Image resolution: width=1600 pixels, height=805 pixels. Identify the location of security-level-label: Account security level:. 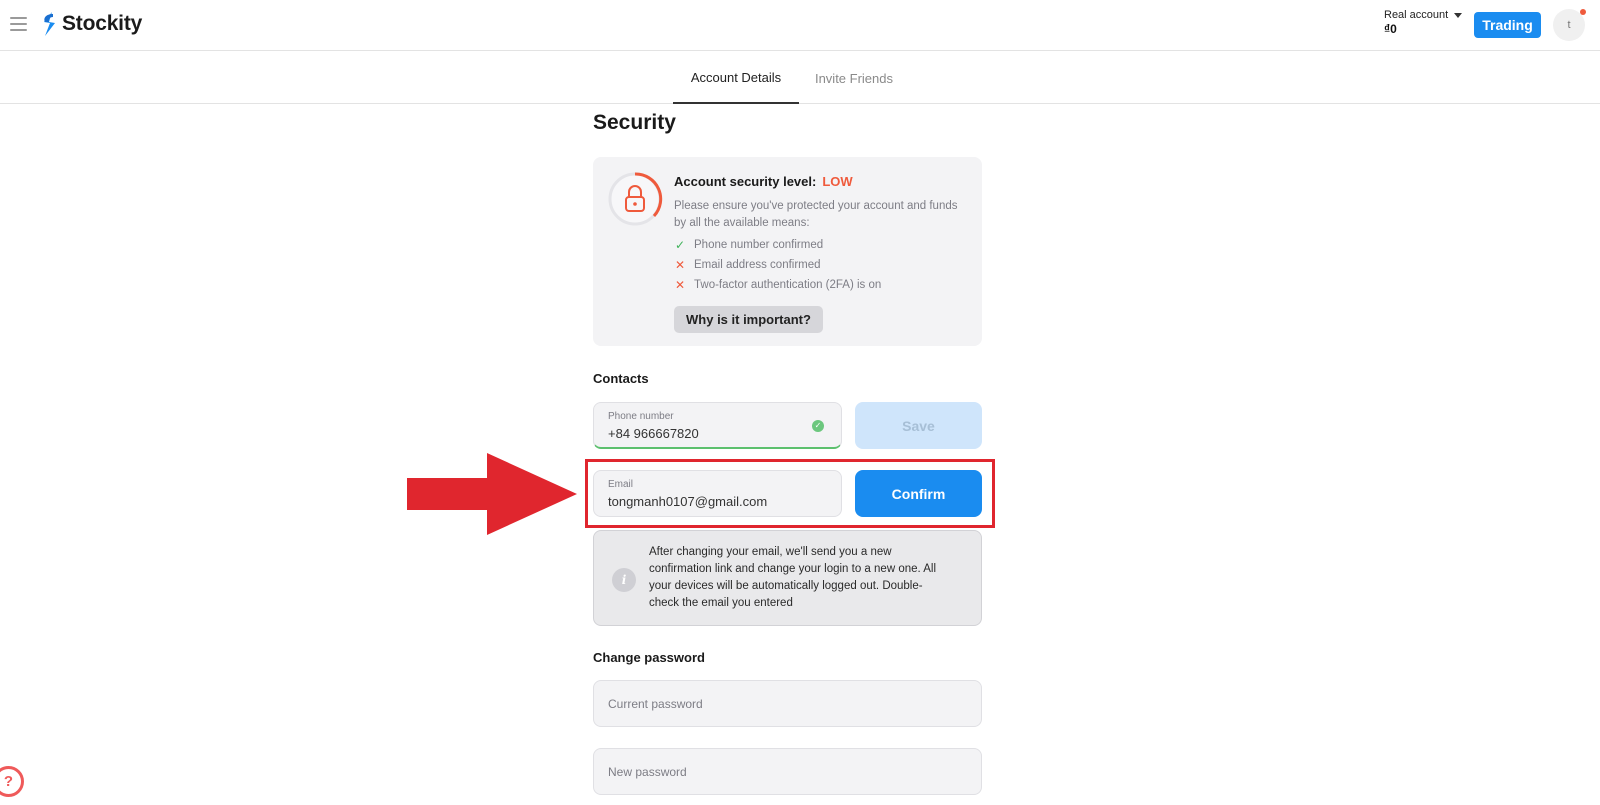
(745, 181).